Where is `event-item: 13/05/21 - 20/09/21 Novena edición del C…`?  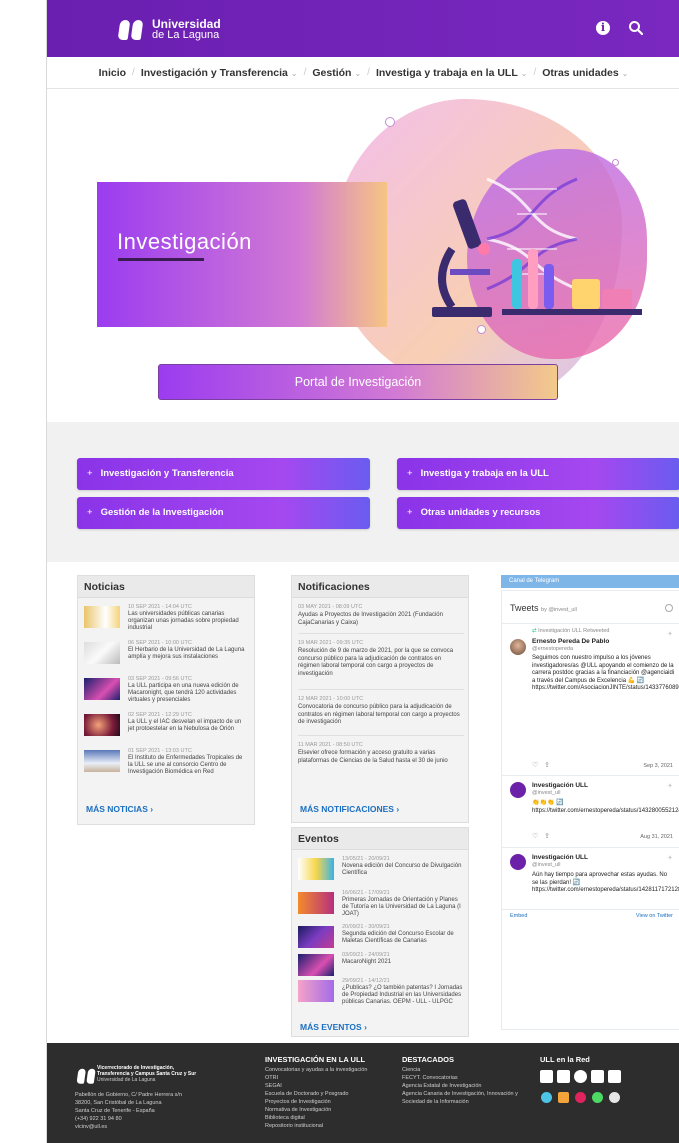 event-item: 13/05/21 - 20/09/21 Novena edición del C… is located at coordinates (381, 873).